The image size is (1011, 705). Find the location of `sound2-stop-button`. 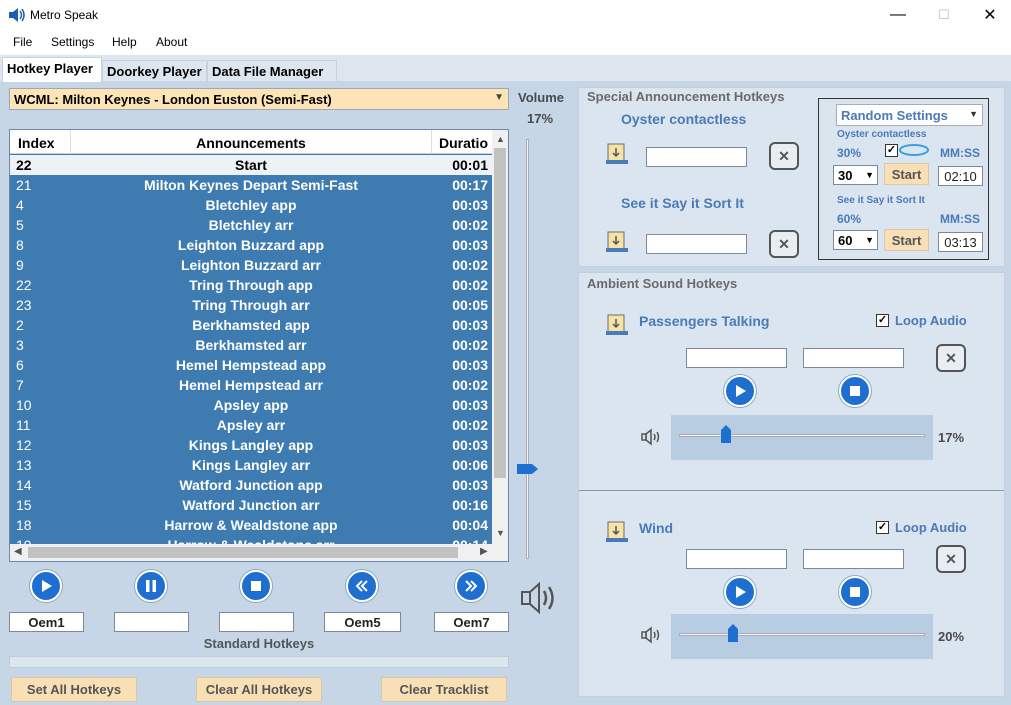

sound2-stop-button is located at coordinates (855, 592).